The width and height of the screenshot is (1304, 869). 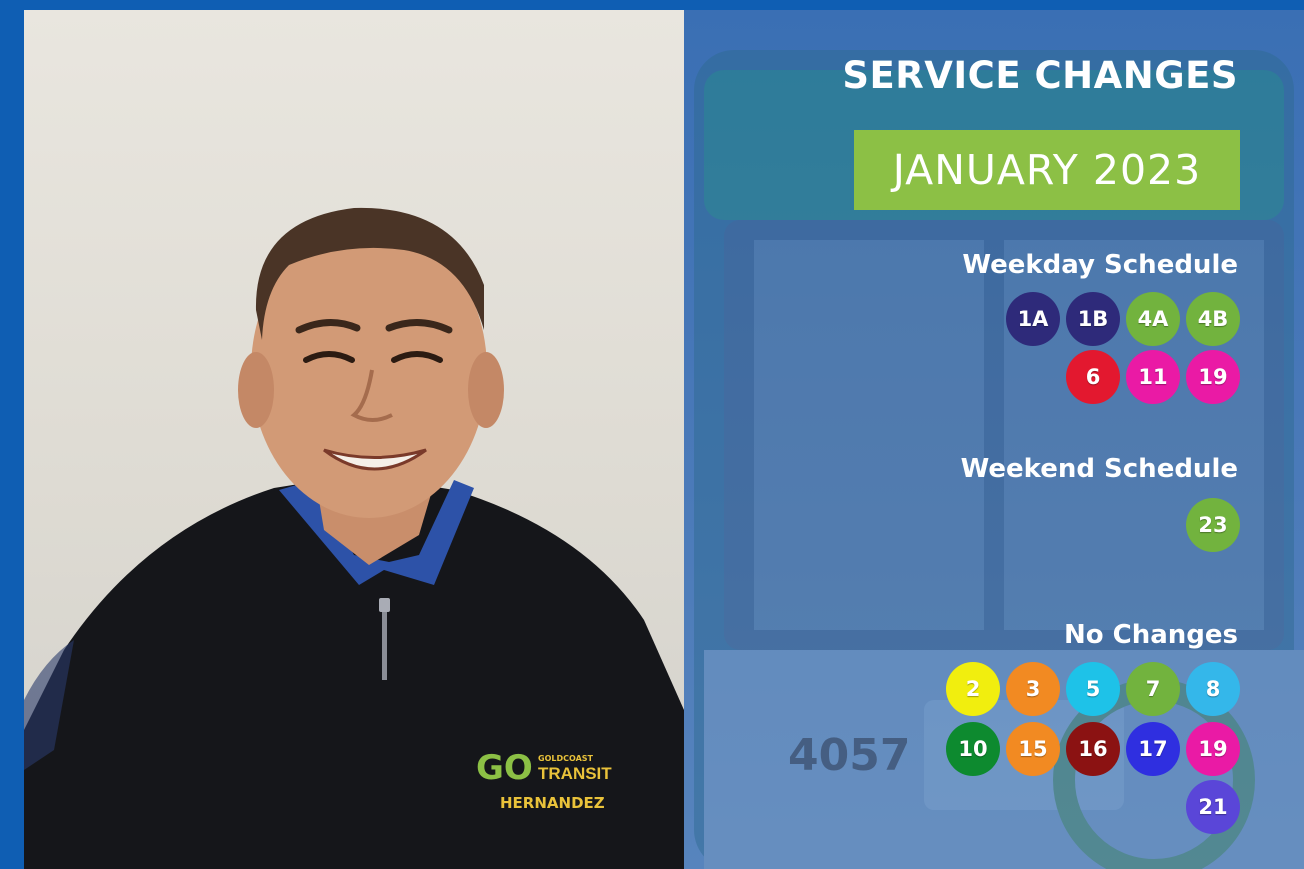 What do you see at coordinates (1093, 319) in the screenshot?
I see `route-badge-1b: 1B` at bounding box center [1093, 319].